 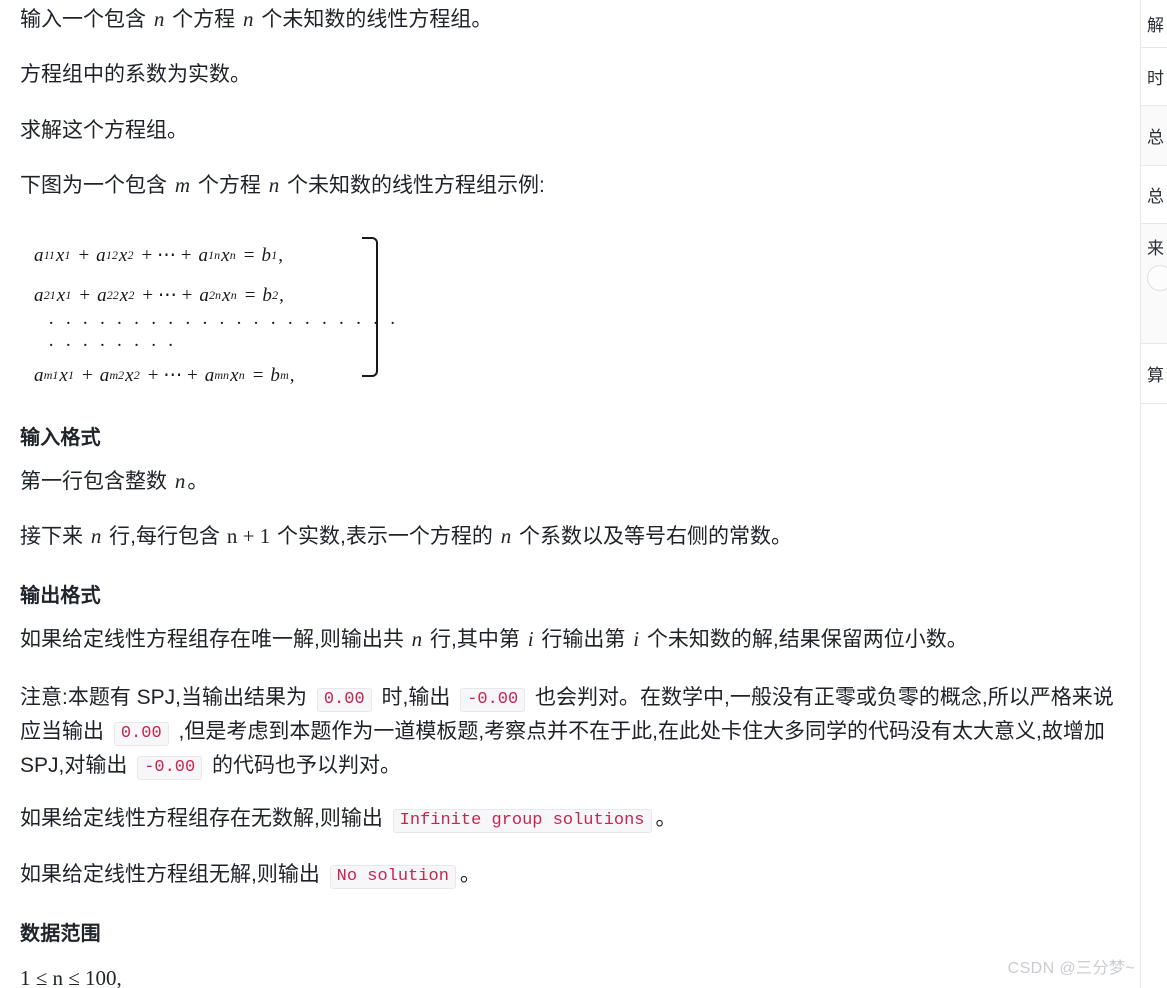 I want to click on side-panel-row-source: 来, so click(x=1154, y=284).